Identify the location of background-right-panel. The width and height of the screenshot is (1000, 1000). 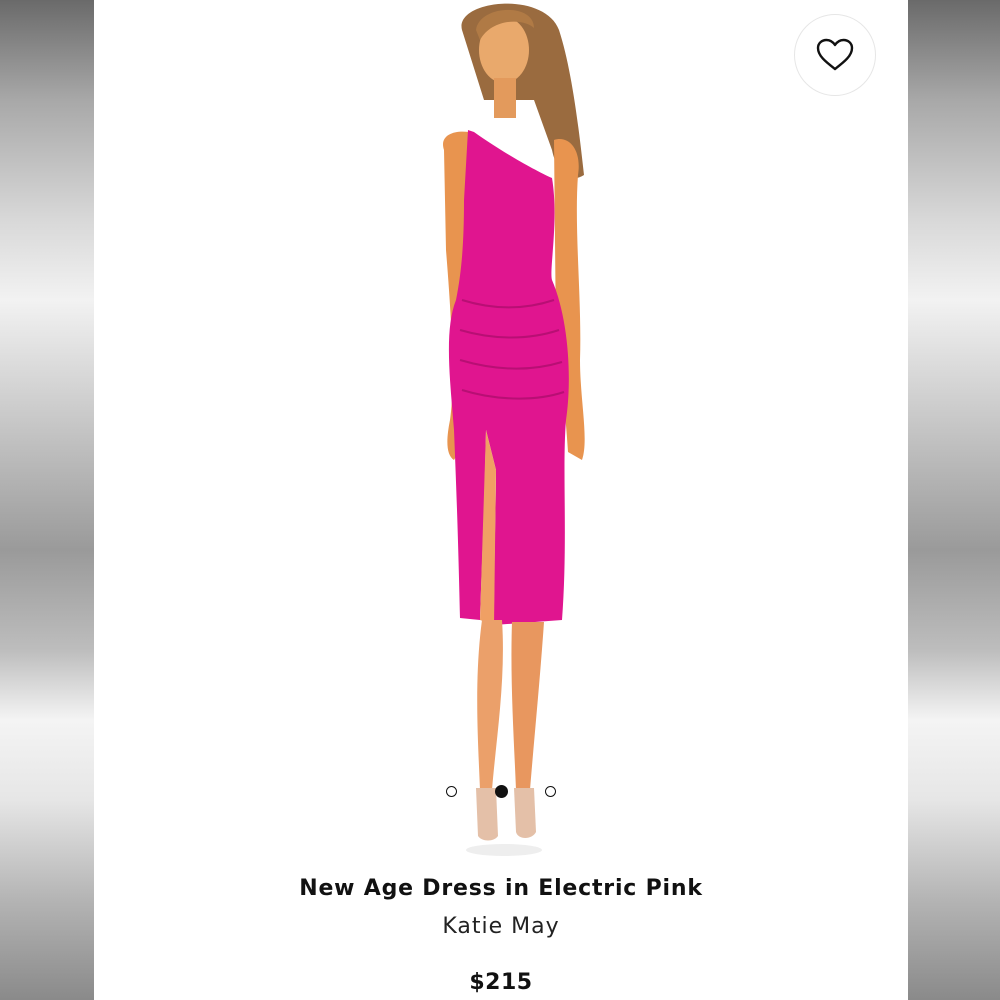
(954, 500).